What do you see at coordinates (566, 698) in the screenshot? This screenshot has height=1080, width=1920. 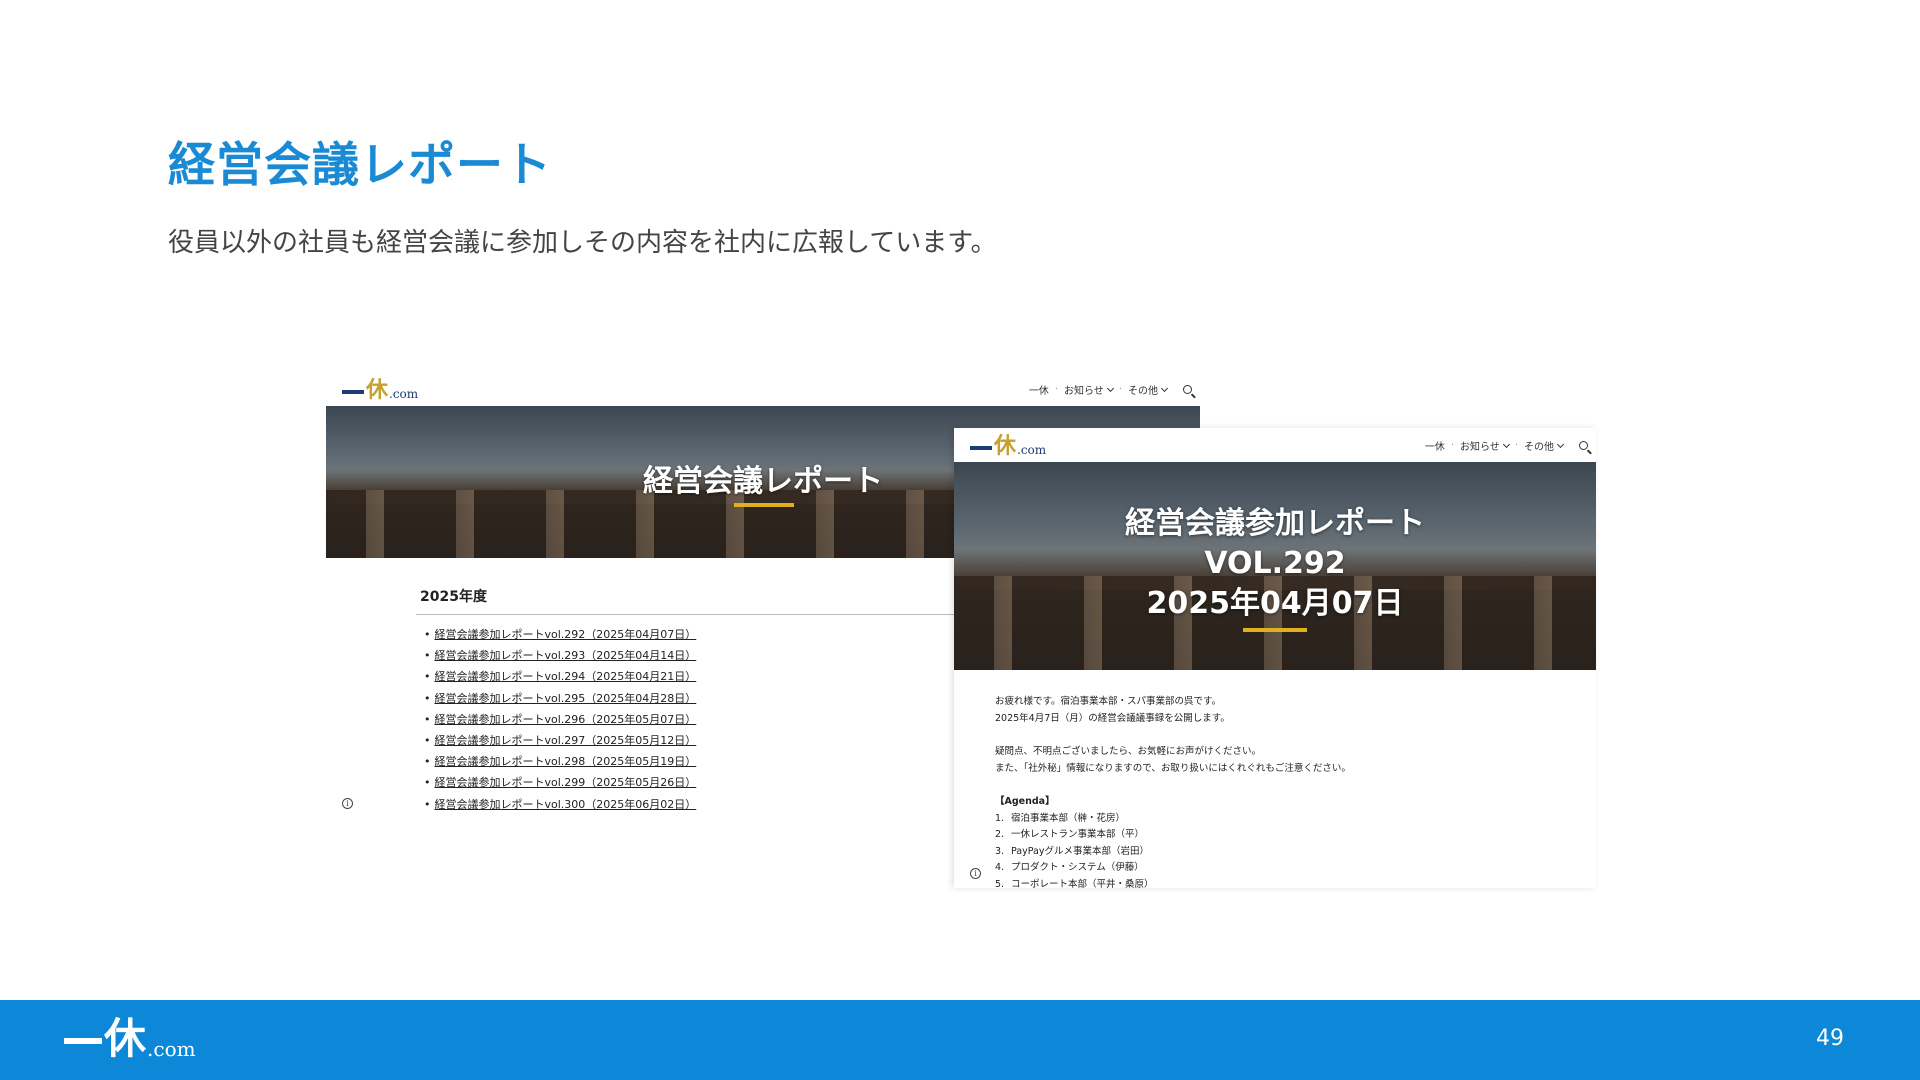 I see `report-link: 経営会議参加レポートvol.295（2025年04月28日）` at bounding box center [566, 698].